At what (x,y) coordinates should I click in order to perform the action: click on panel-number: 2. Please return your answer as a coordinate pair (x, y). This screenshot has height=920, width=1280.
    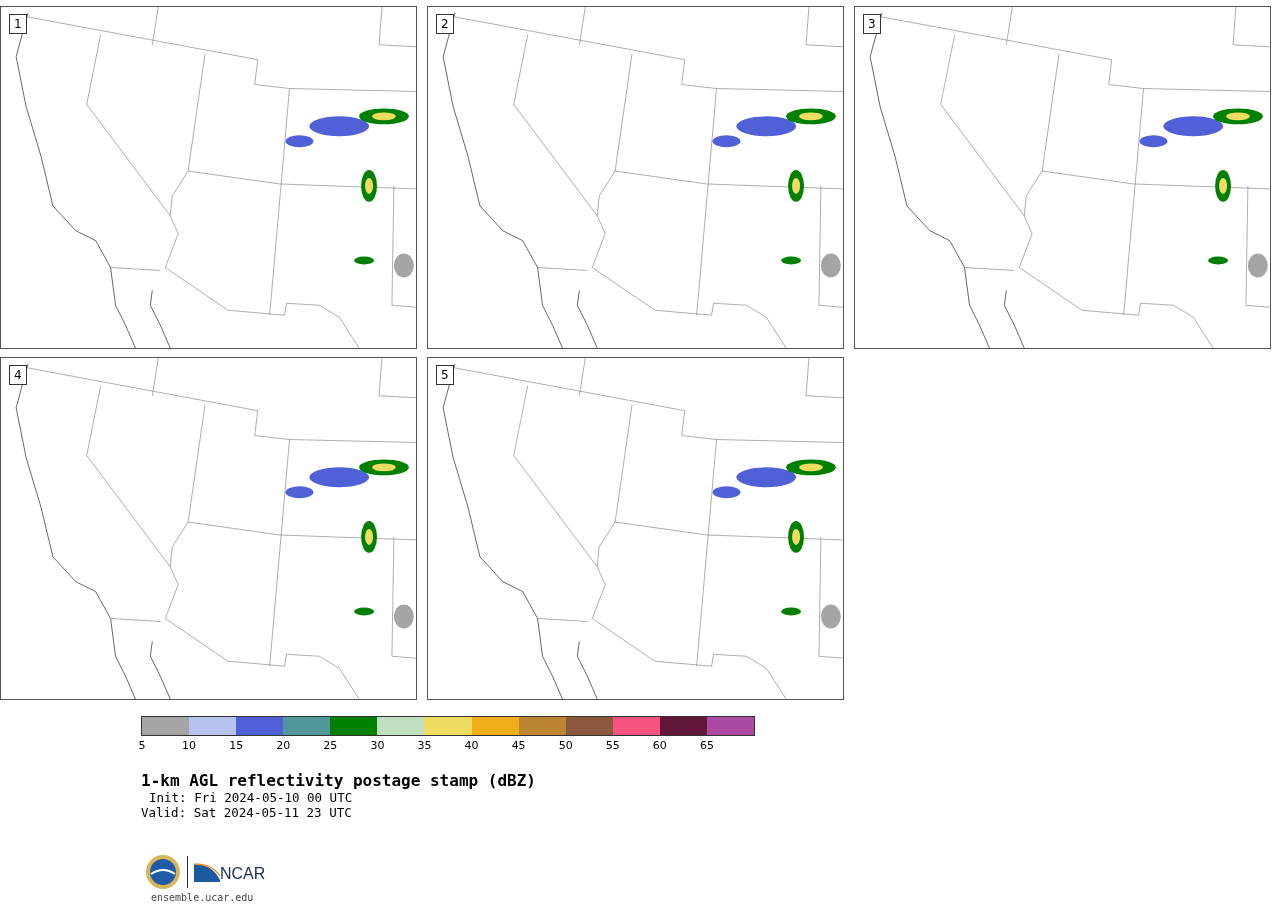
    Looking at the image, I should click on (445, 24).